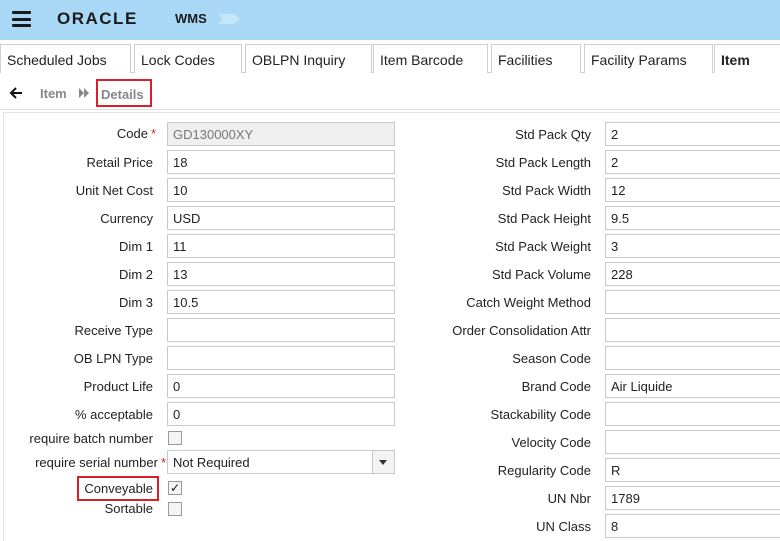  Describe the element at coordinates (97, 18) in the screenshot. I see `oracle-logo: ORACLE` at that location.